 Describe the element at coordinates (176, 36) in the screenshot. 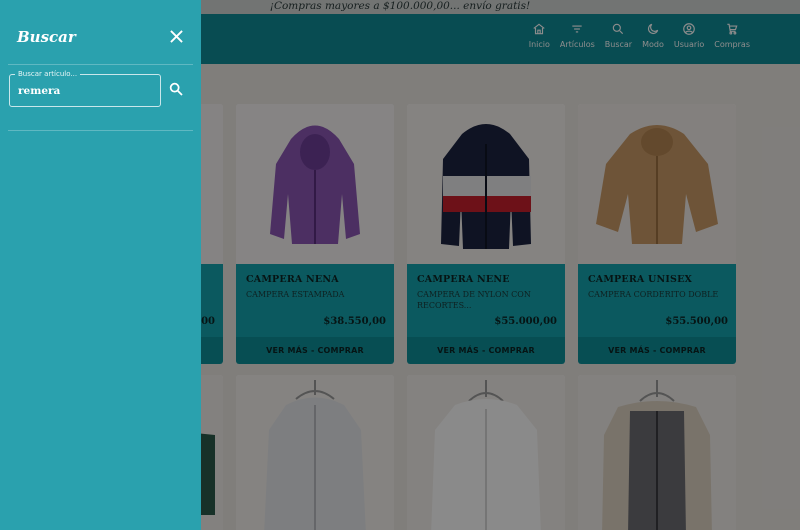

I see `close-icon` at that location.